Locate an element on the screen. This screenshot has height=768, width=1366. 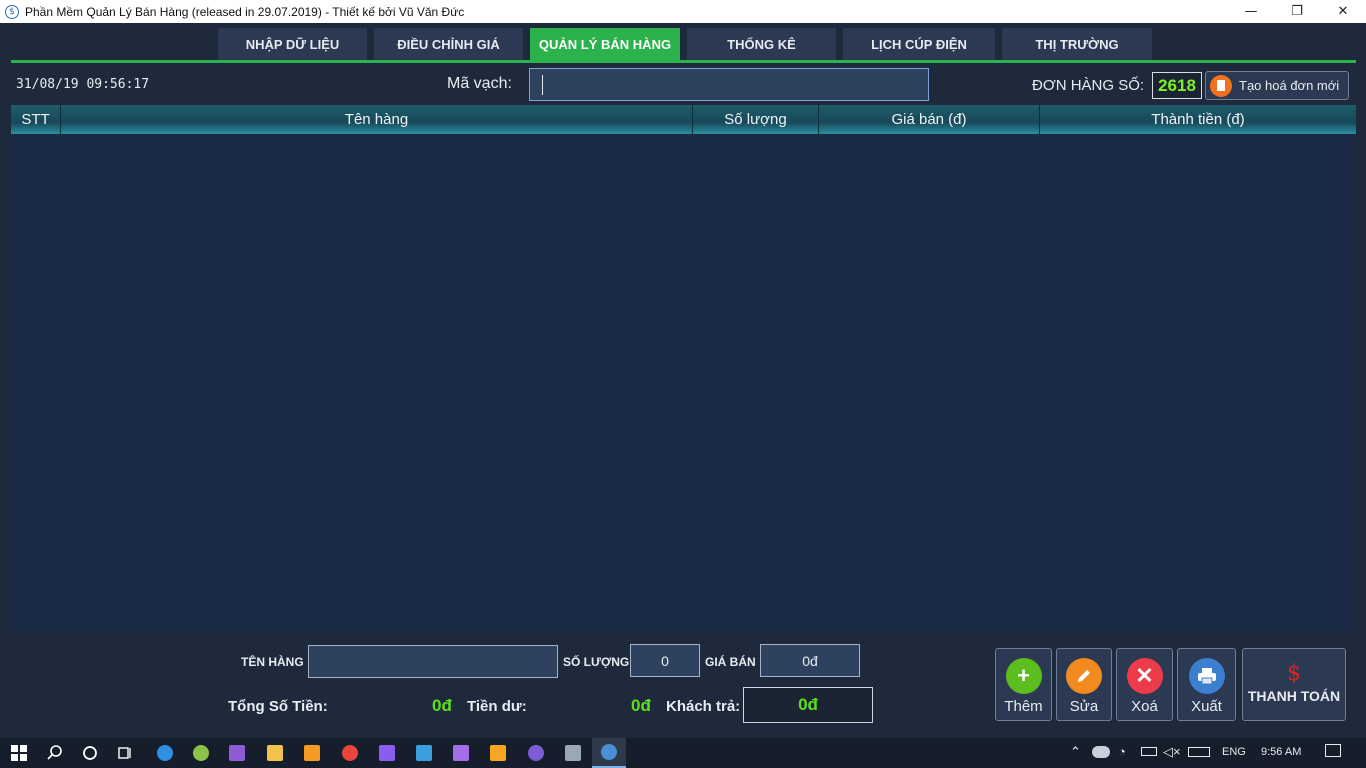
sublime-icon is located at coordinates (312, 753).